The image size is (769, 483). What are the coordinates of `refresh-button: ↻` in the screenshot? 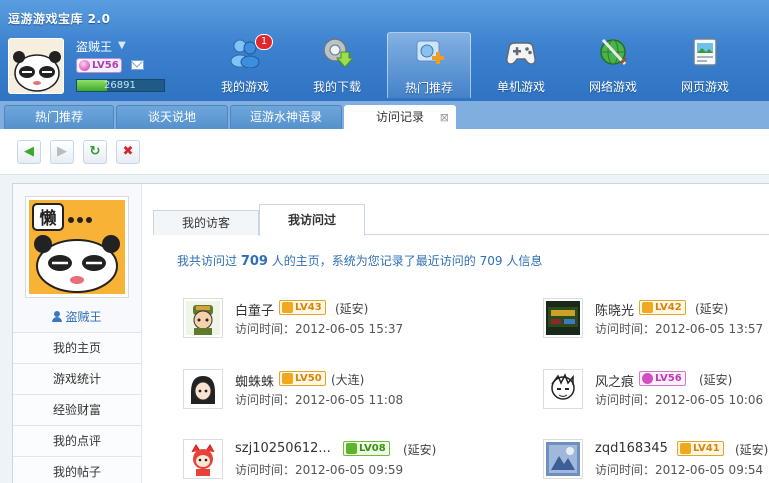 It's located at (95, 152).